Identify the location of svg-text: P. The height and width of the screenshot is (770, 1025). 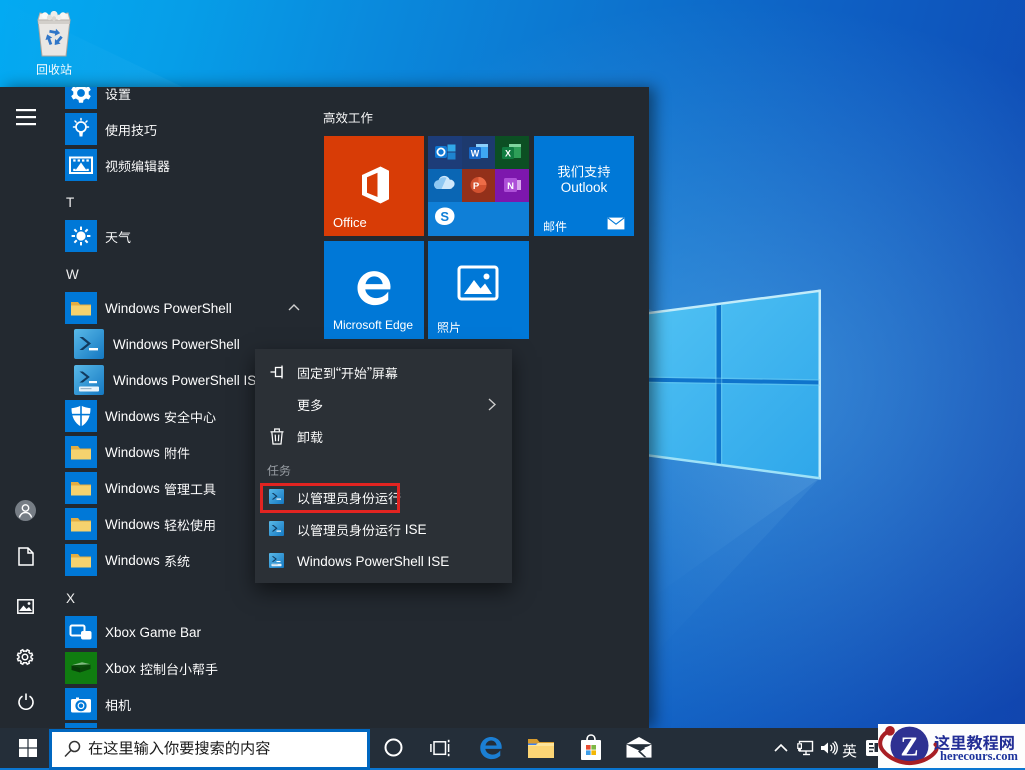
(476, 186).